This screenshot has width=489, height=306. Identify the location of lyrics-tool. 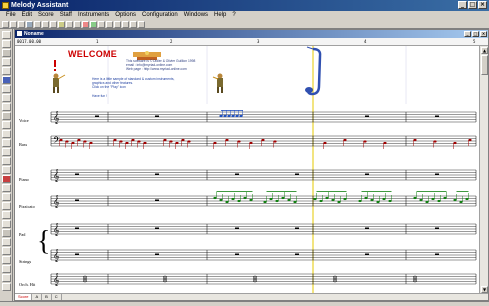
(6, 233).